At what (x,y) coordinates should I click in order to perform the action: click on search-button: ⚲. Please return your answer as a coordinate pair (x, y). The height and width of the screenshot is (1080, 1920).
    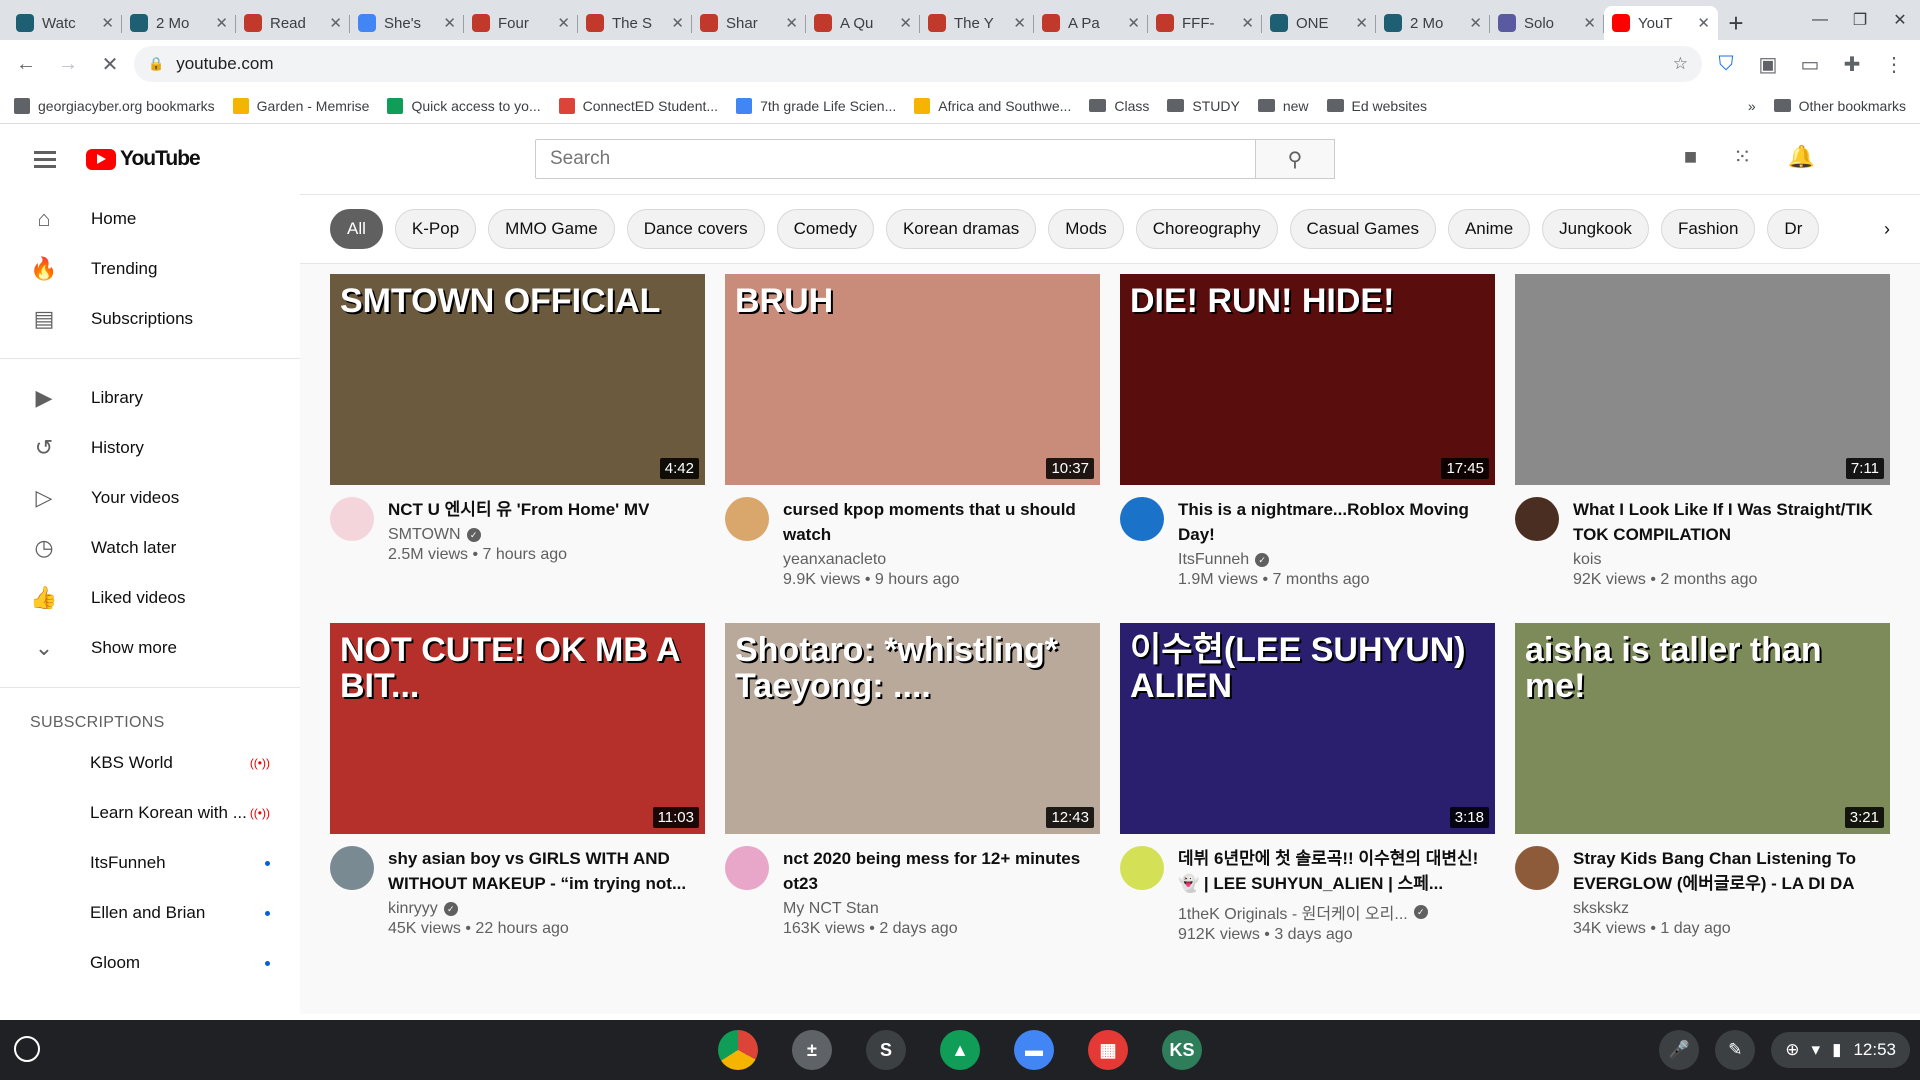
    Looking at the image, I should click on (1295, 159).